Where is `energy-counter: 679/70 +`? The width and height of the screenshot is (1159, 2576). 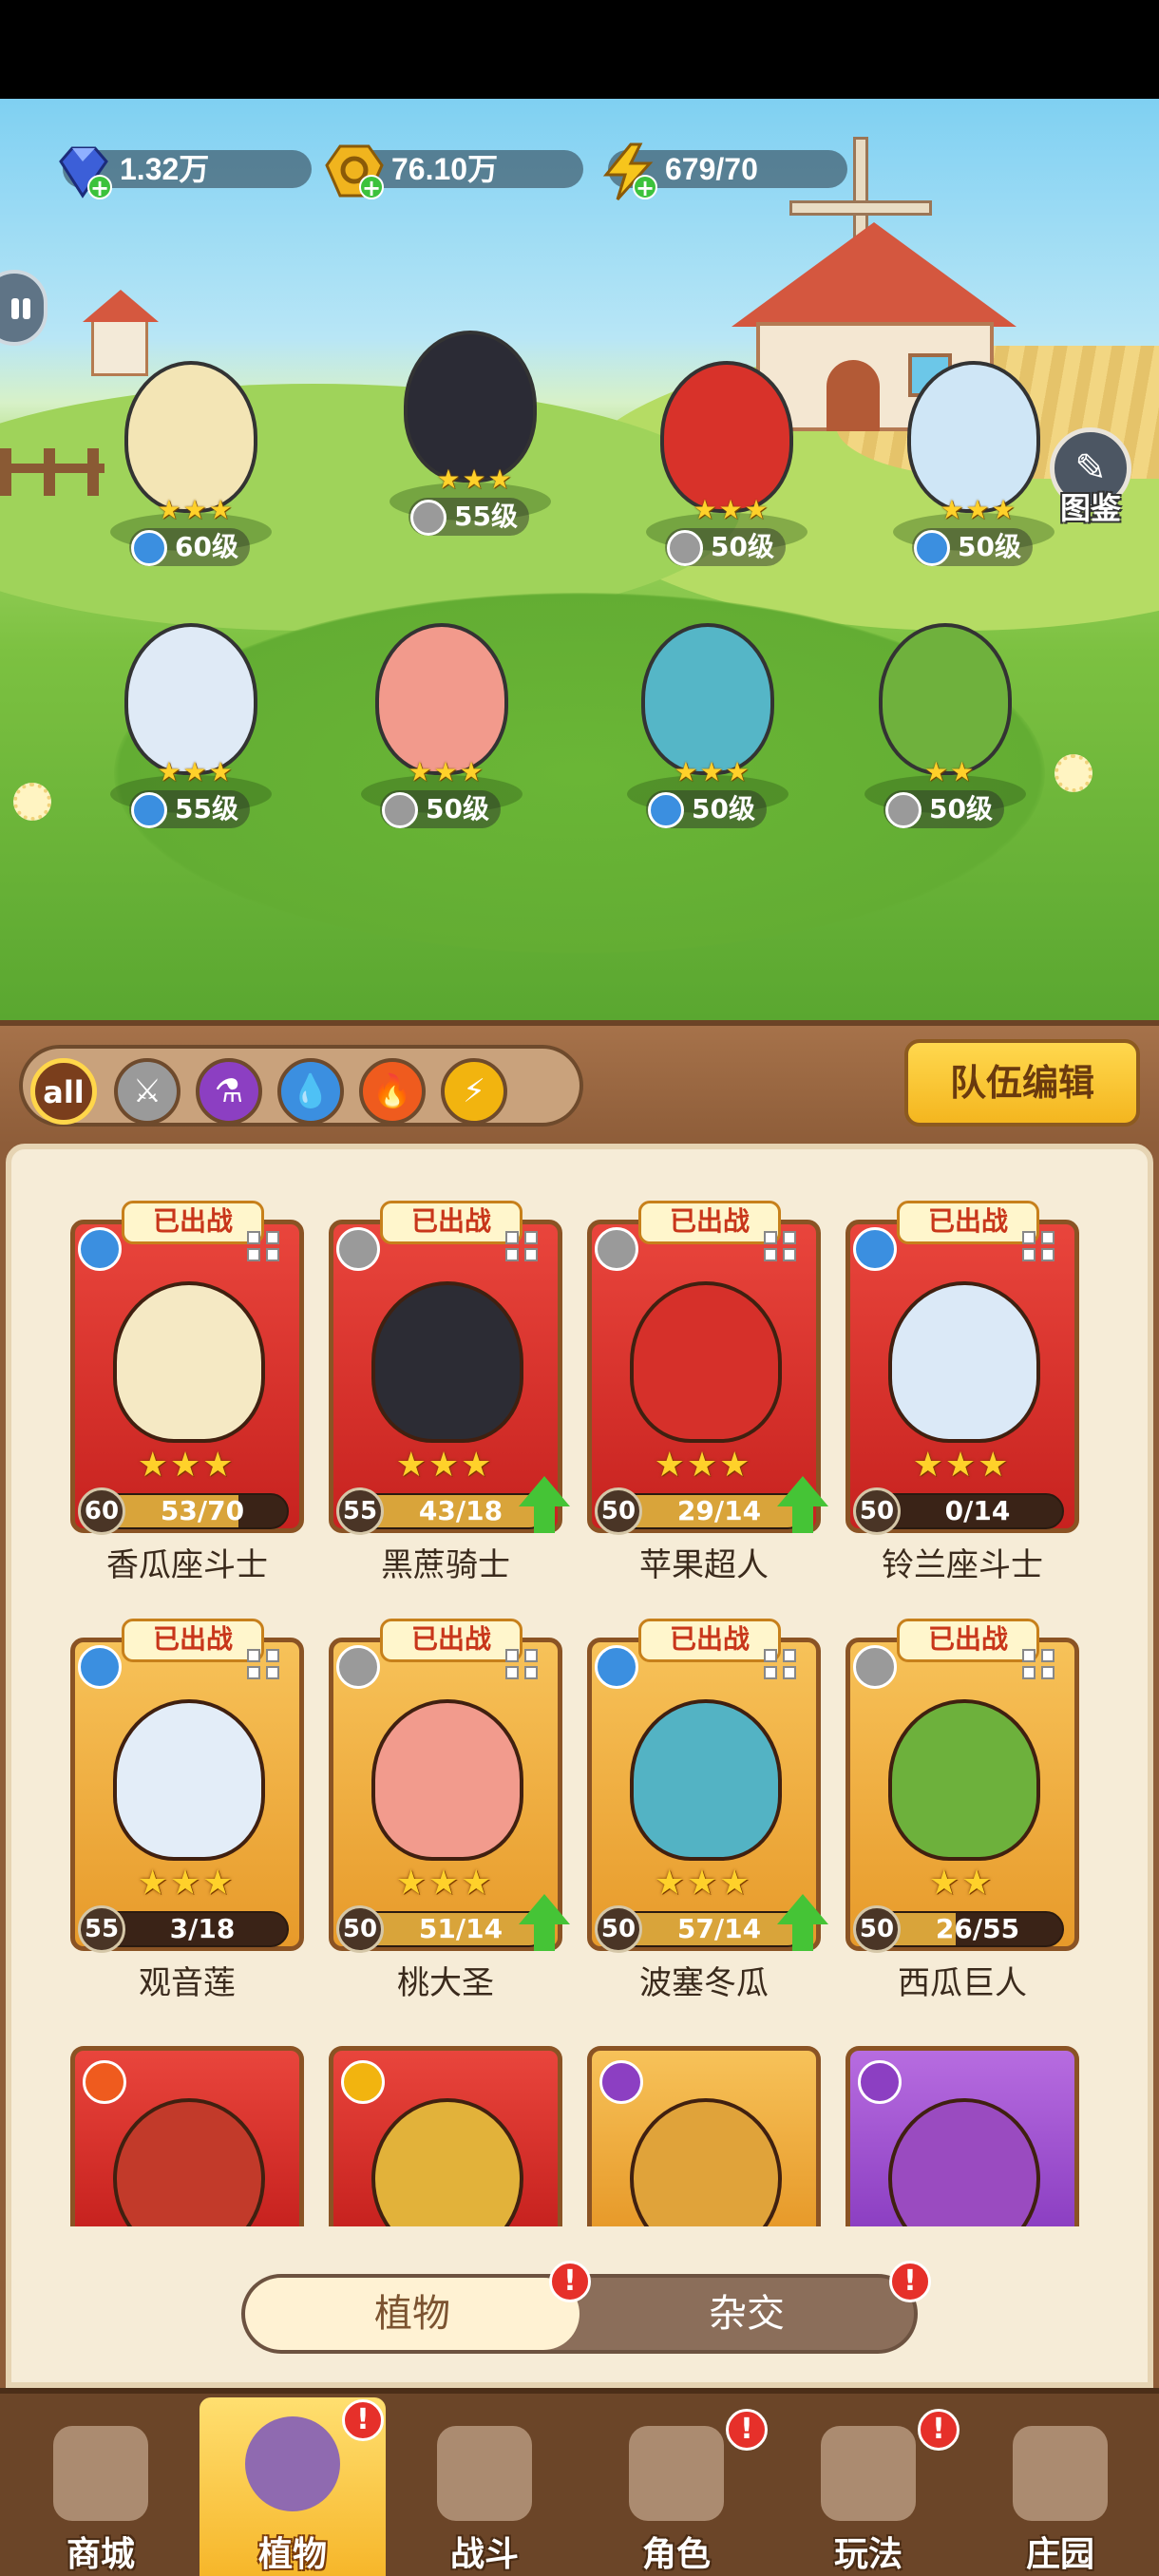 energy-counter: 679/70 + is located at coordinates (722, 171).